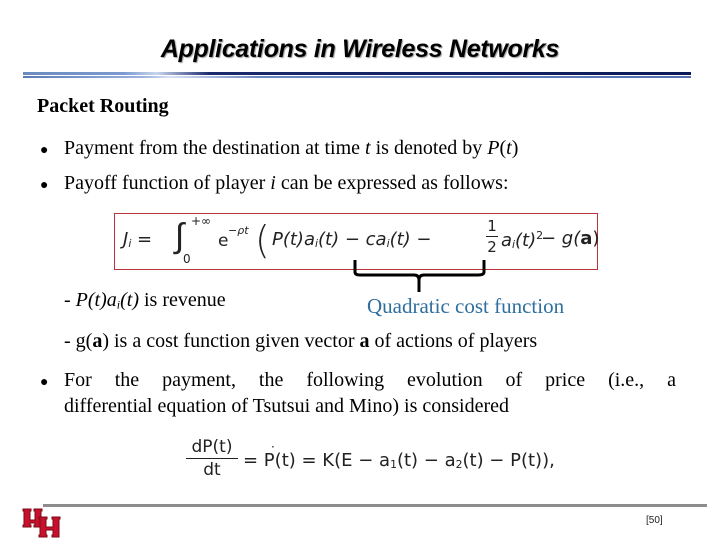 This screenshot has width=720, height=540. Describe the element at coordinates (399, 461) in the screenshot. I see `price-equation: = P(t) = K(E − a1(t) − a2(t) − P(t)),` at that location.